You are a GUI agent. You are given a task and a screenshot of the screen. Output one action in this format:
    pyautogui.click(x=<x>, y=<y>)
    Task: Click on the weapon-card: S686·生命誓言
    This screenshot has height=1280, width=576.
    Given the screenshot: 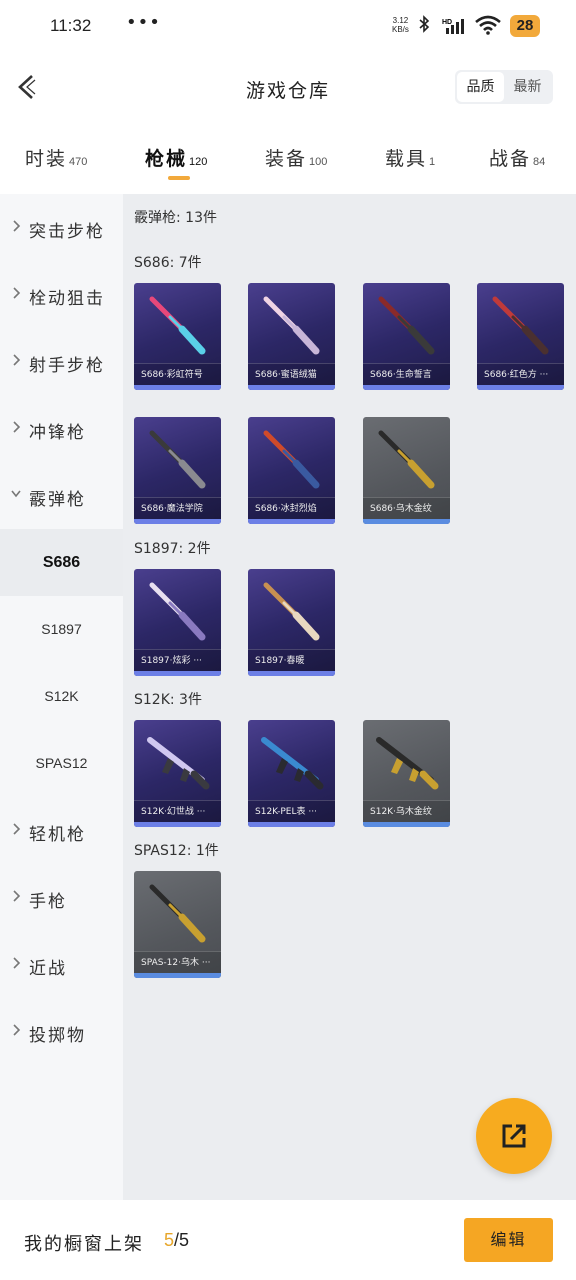 What is the action you would take?
    pyautogui.click(x=406, y=336)
    